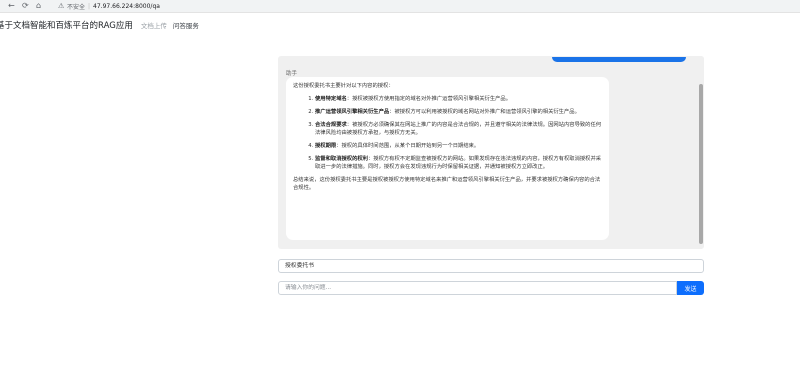 The width and height of the screenshot is (800, 377). I want to click on list-item-title: 授权期限, so click(326, 146).